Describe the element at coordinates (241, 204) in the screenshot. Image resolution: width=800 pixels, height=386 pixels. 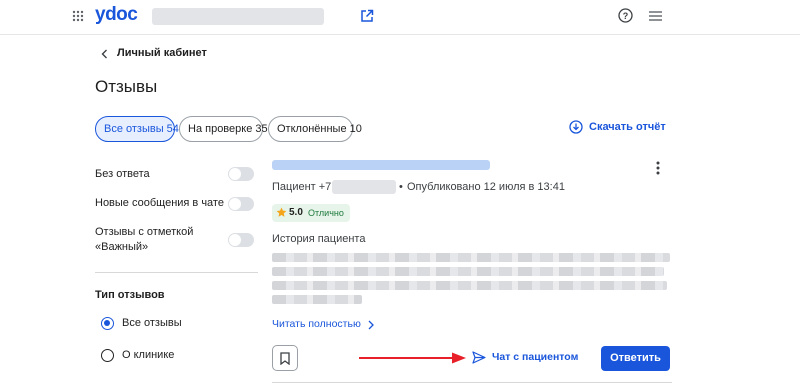
I see `filter-new-chat-toggle` at that location.